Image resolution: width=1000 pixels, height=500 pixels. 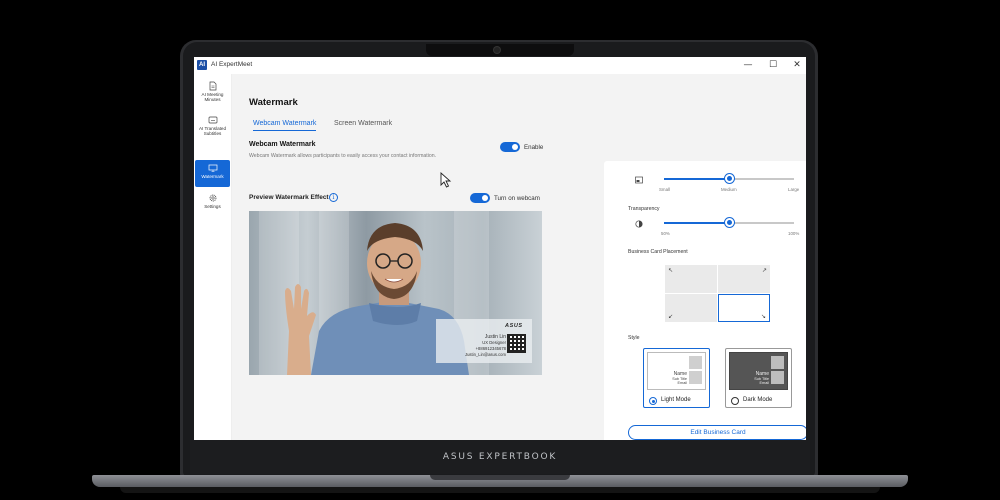 I want to click on window-title: AI ExpertMeet, so click(x=232, y=64).